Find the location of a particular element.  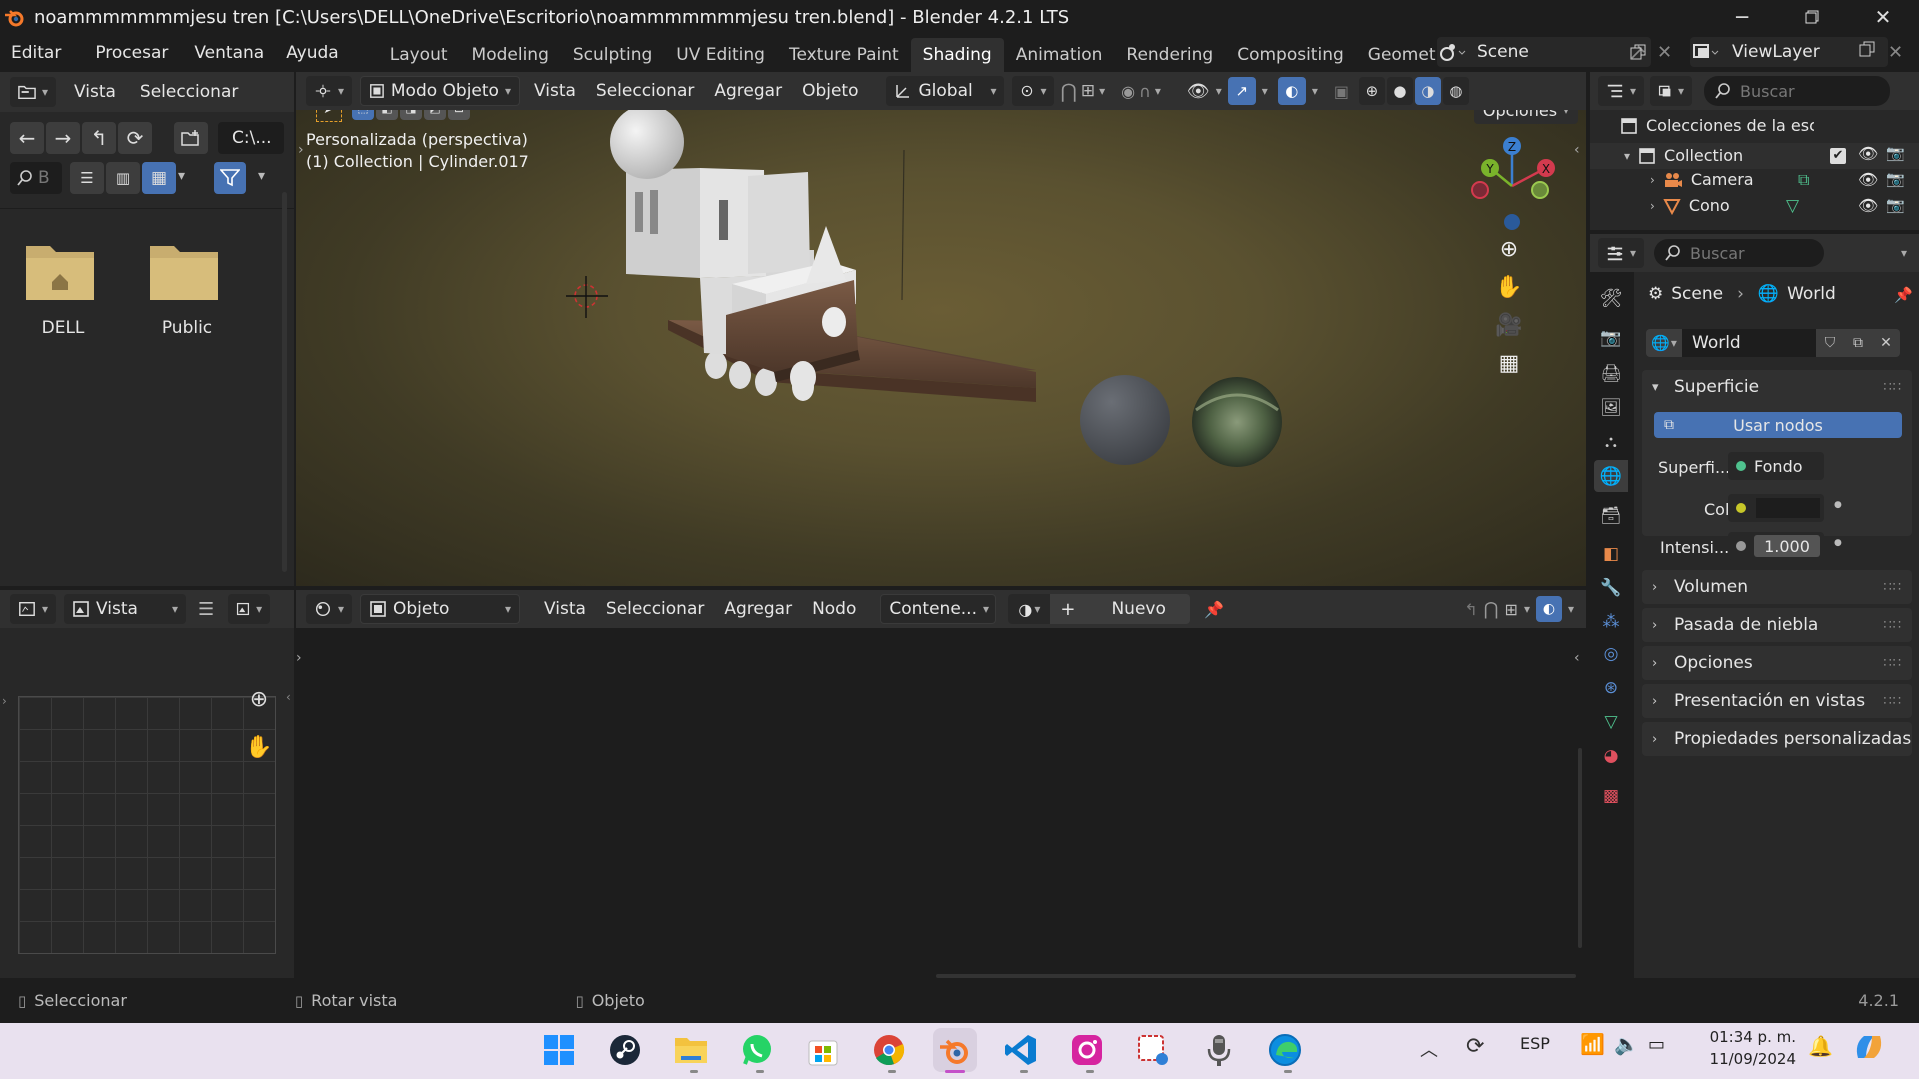

filter-toggle-button is located at coordinates (230, 178).